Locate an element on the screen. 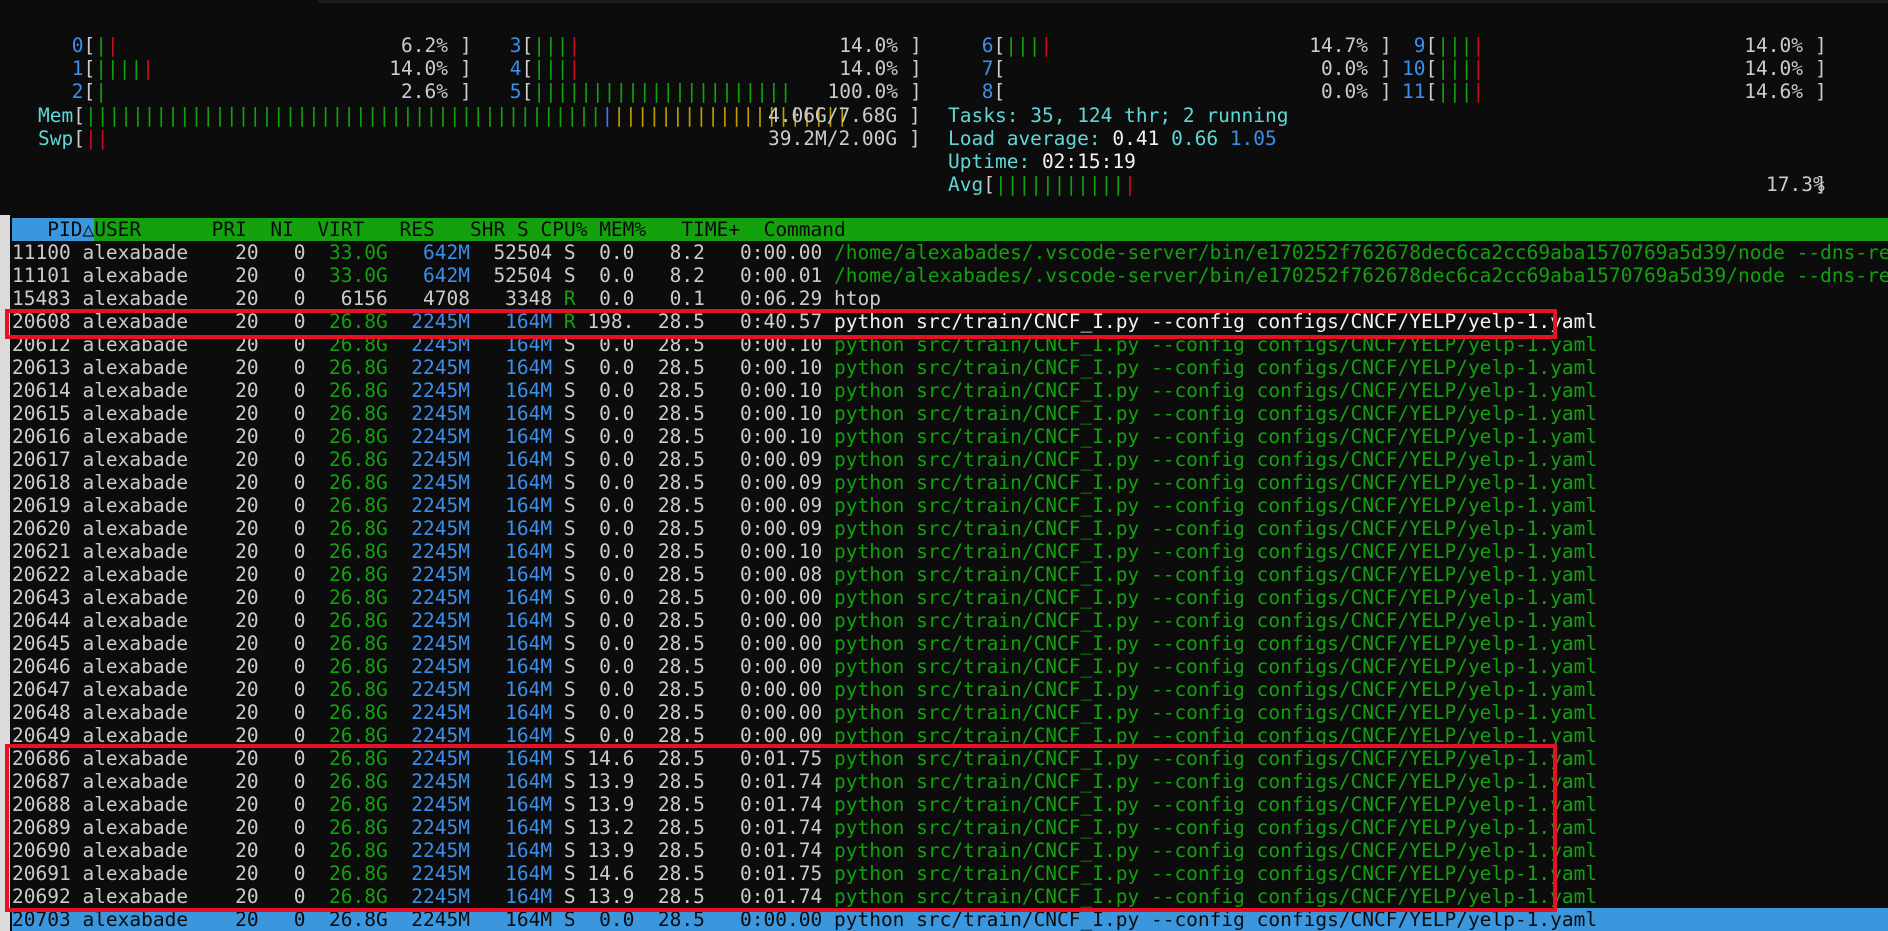 The height and width of the screenshot is (931, 1888). cpu-pct-0: 6.2% is located at coordinates (424, 45).